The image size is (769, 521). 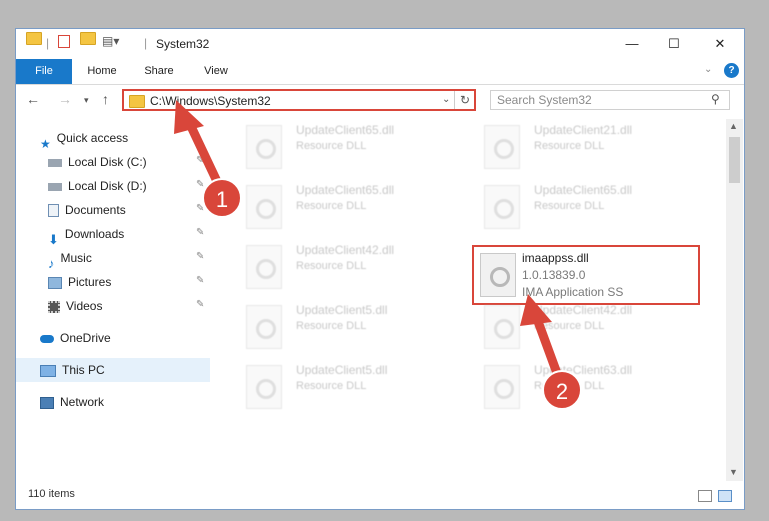 I want to click on callout-badge-2: 2, so click(x=562, y=390).